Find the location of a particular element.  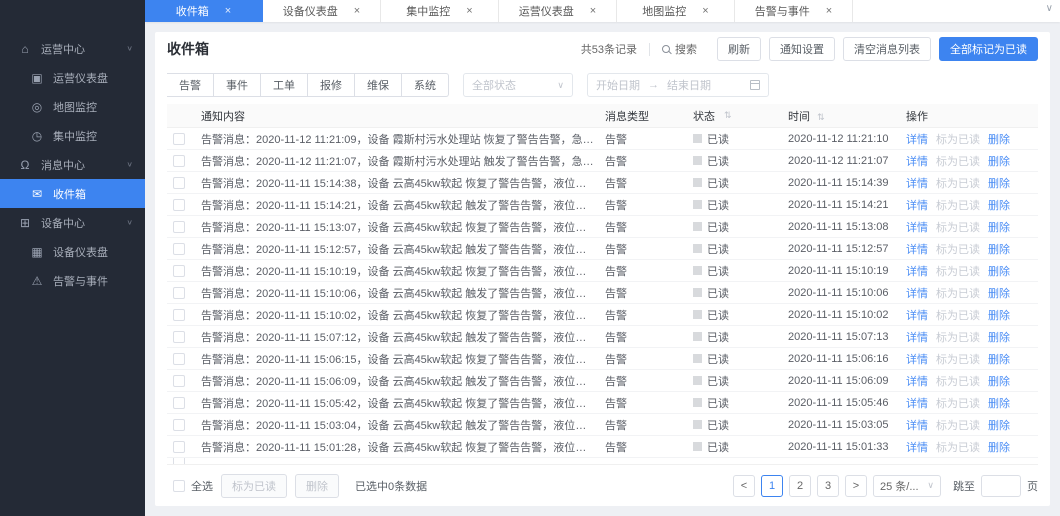

tab: 地图监控 × is located at coordinates (676, 11).